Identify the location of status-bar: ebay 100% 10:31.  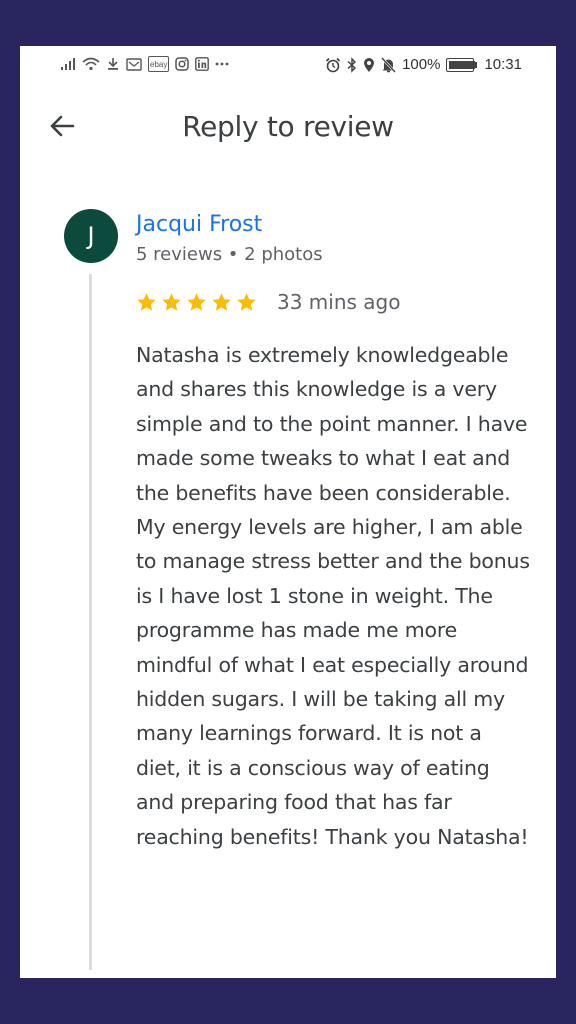
(288, 65).